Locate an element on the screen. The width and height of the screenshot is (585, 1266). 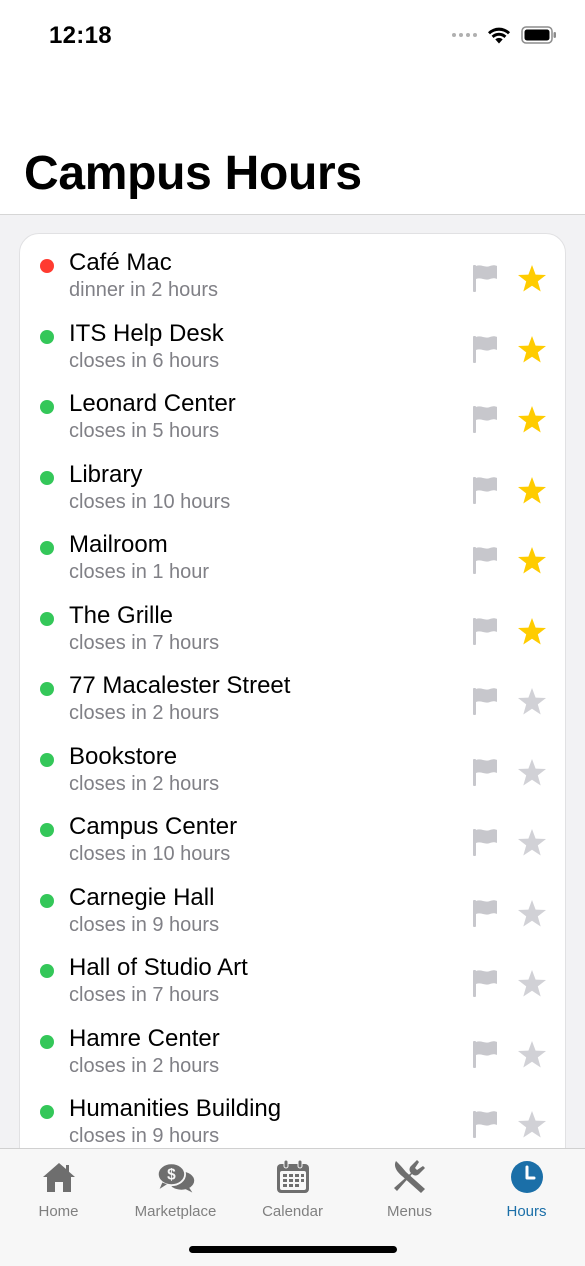
status-icons is located at coordinates (504, 35).